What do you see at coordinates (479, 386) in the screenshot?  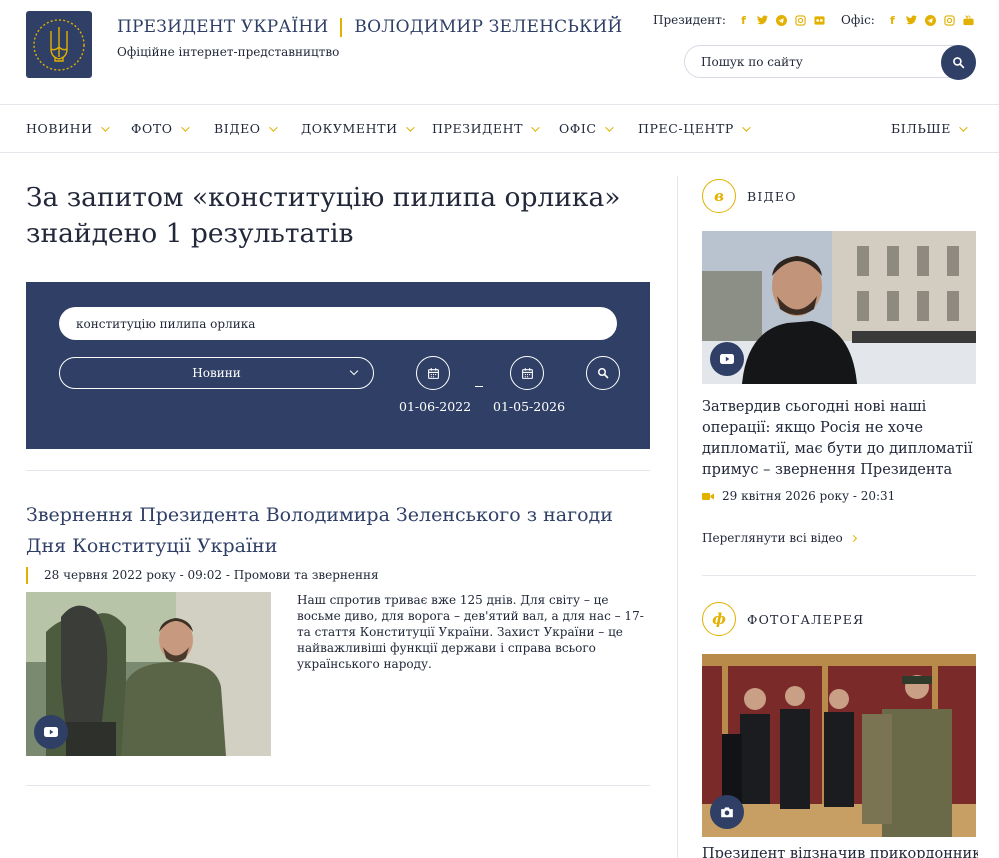 I see `date-range-dash` at bounding box center [479, 386].